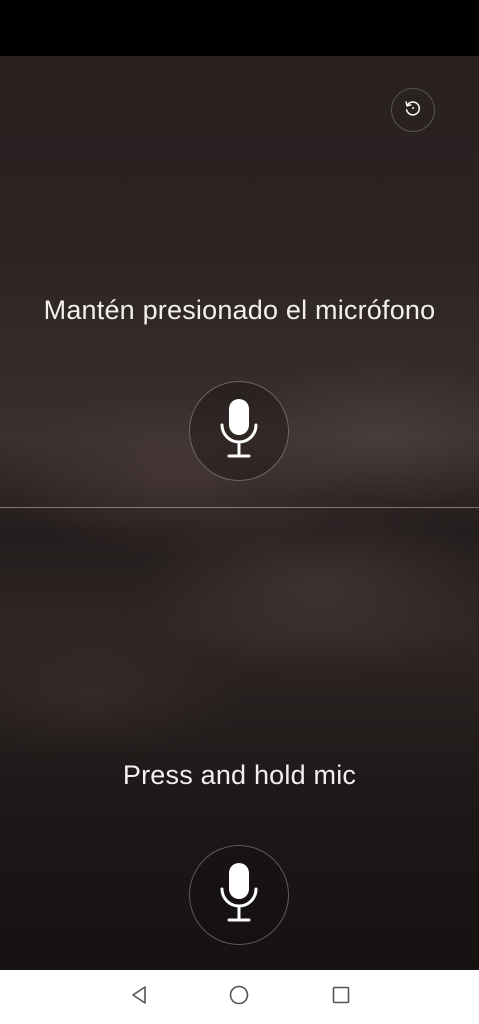 This screenshot has width=479, height=1024. What do you see at coordinates (239, 28) in the screenshot?
I see `status-bar` at bounding box center [239, 28].